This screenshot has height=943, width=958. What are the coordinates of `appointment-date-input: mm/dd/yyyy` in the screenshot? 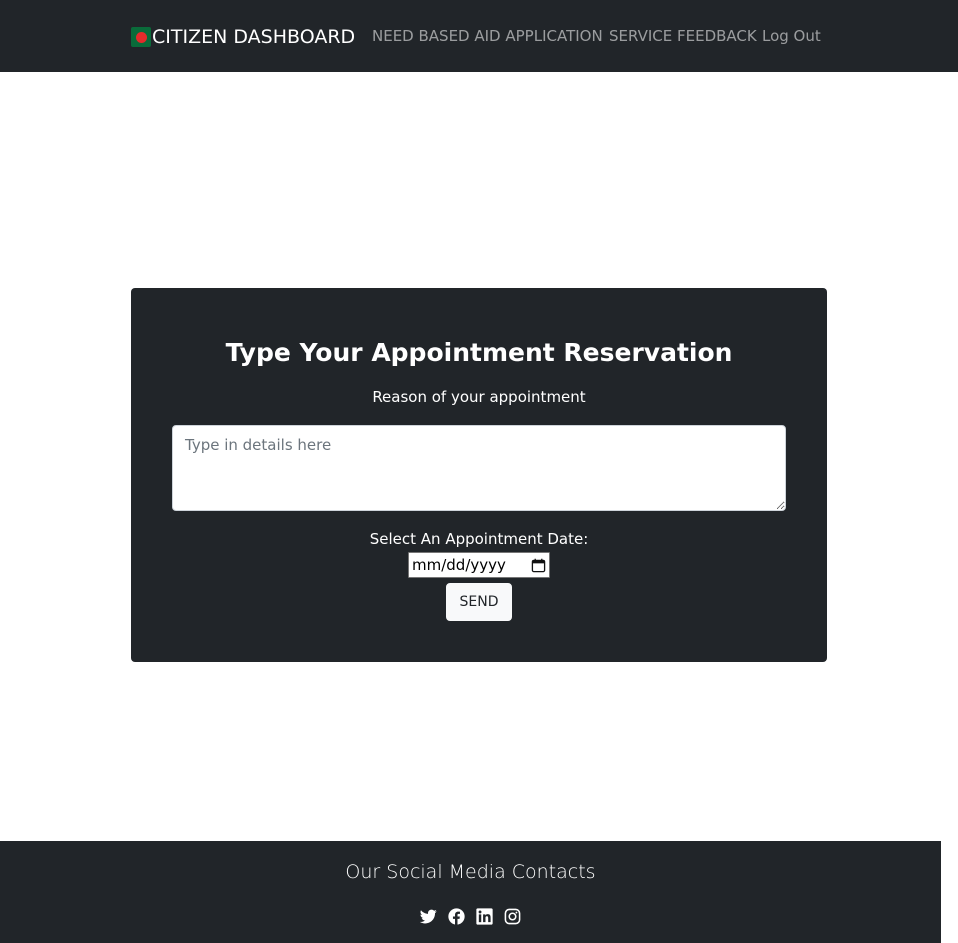 It's located at (479, 565).